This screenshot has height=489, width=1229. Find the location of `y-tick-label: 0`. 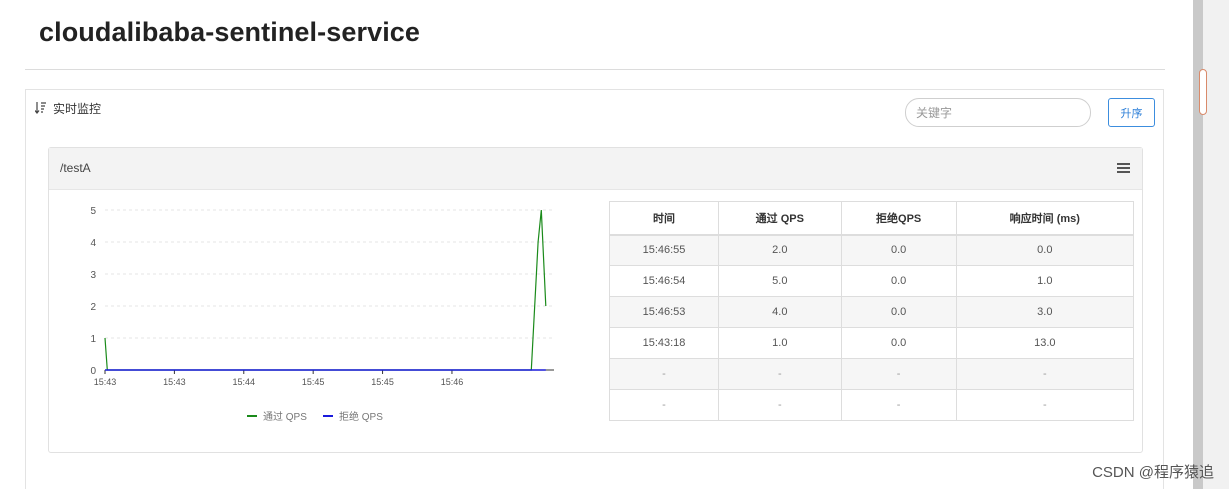

y-tick-label: 0 is located at coordinates (93, 371).